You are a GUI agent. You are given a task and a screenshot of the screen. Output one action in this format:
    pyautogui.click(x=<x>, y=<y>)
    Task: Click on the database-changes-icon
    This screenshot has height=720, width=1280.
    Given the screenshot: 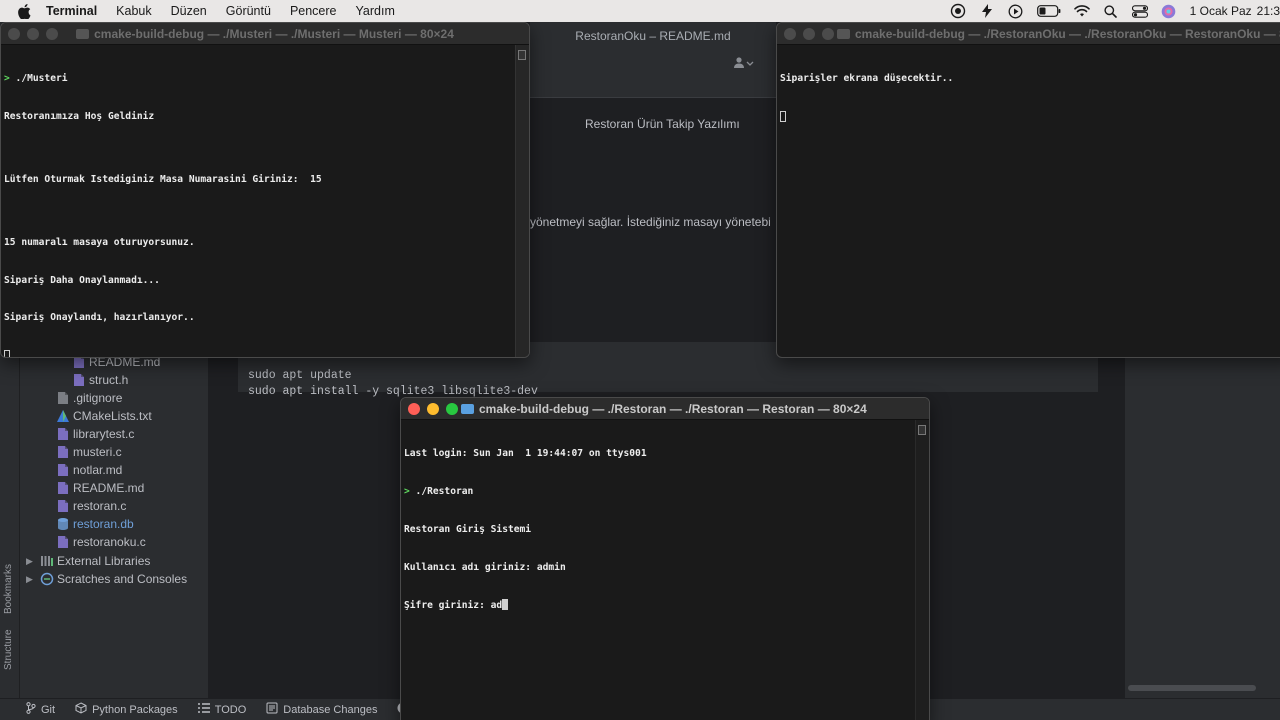 What is the action you would take?
    pyautogui.click(x=272, y=709)
    